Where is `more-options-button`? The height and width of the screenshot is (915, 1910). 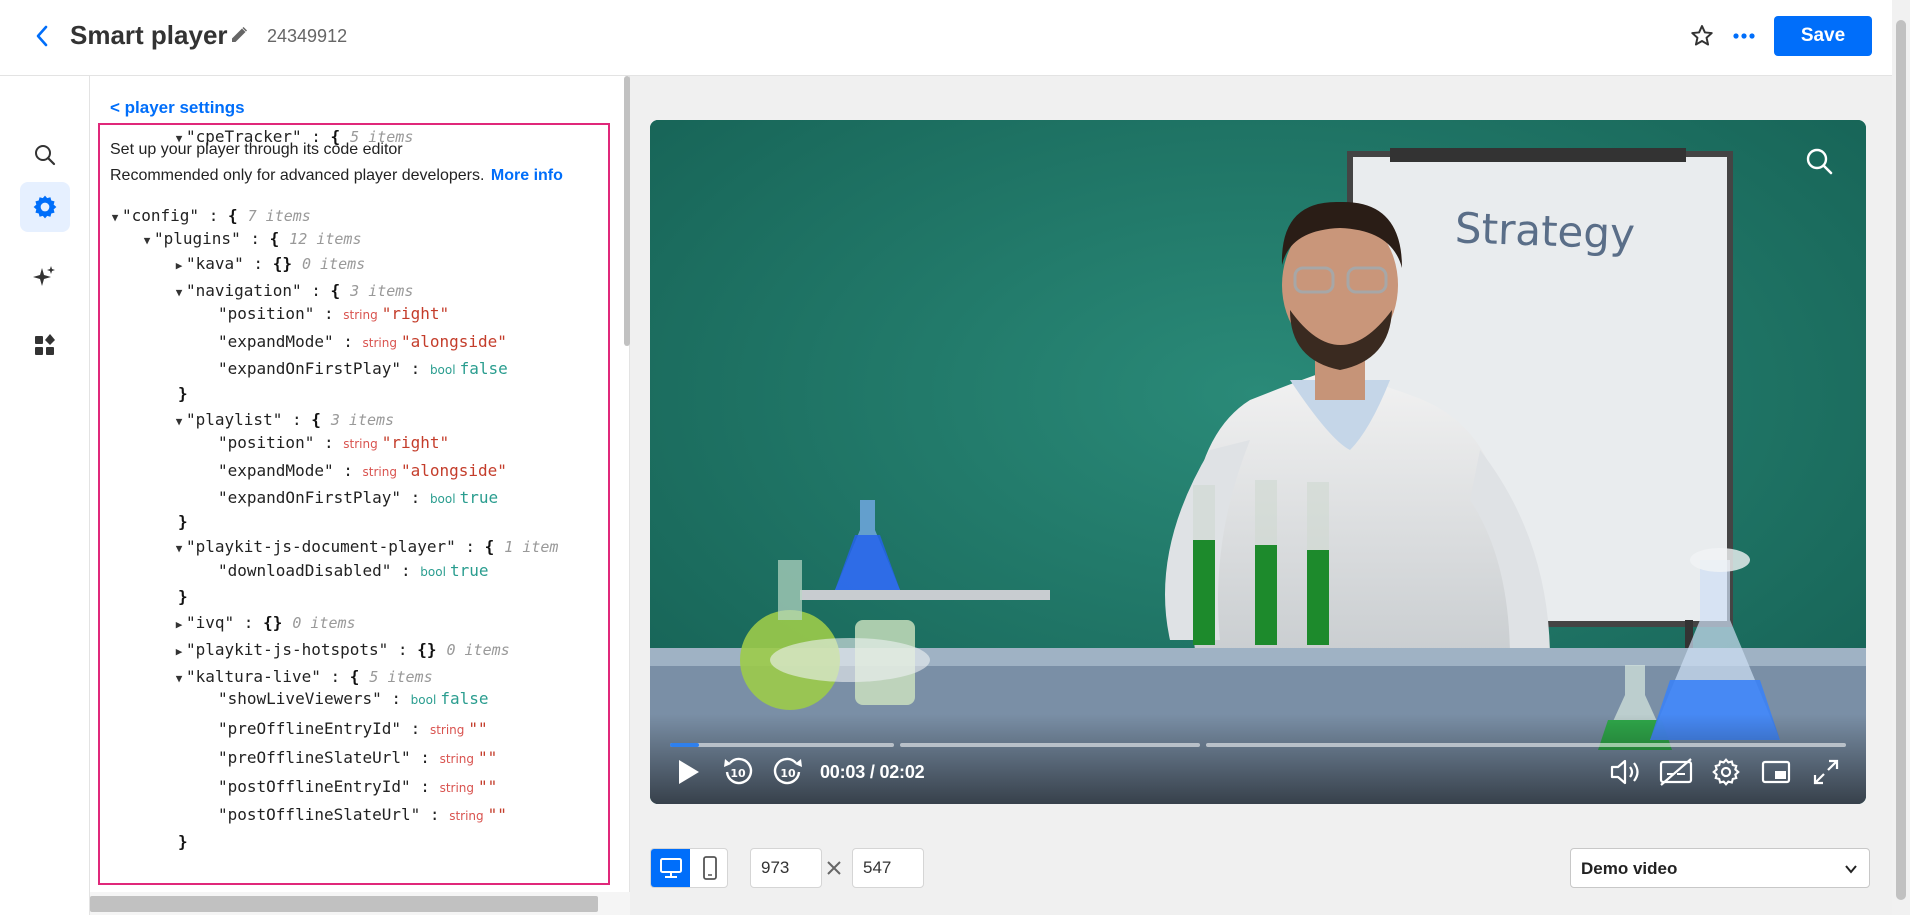 more-options-button is located at coordinates (1744, 36).